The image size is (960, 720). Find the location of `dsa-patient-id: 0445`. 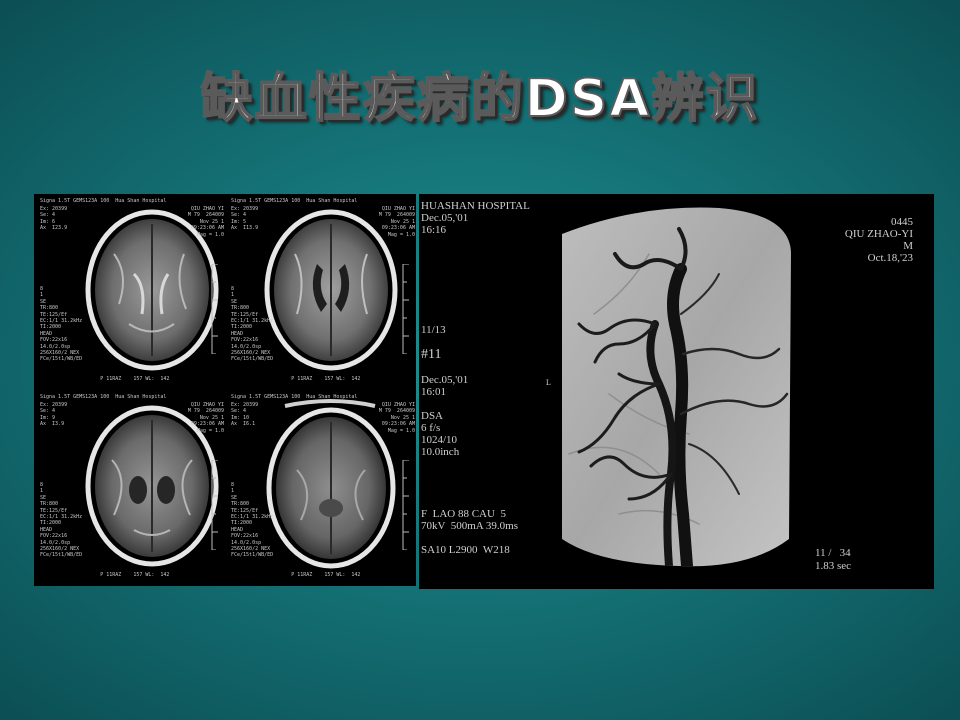

dsa-patient-id: 0445 is located at coordinates (902, 222).